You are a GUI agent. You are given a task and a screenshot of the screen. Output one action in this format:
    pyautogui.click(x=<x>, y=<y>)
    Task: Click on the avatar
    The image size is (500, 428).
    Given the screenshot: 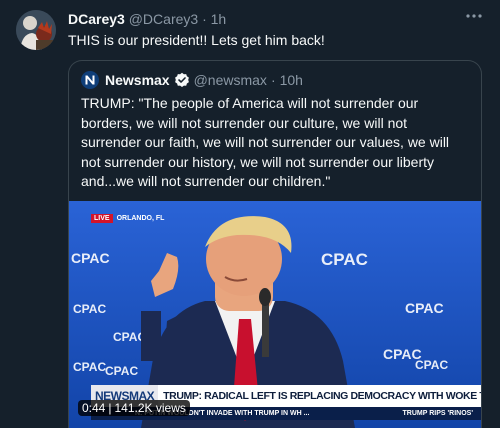 What is the action you would take?
    pyautogui.click(x=36, y=30)
    